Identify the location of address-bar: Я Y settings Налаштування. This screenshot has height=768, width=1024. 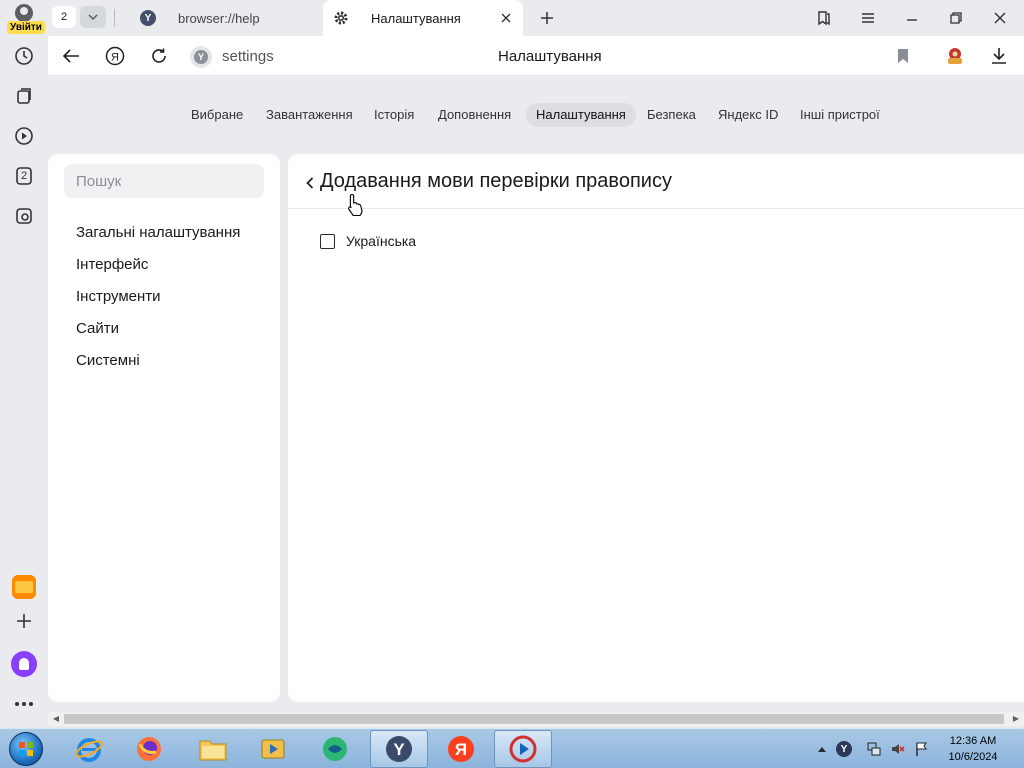
(536, 56).